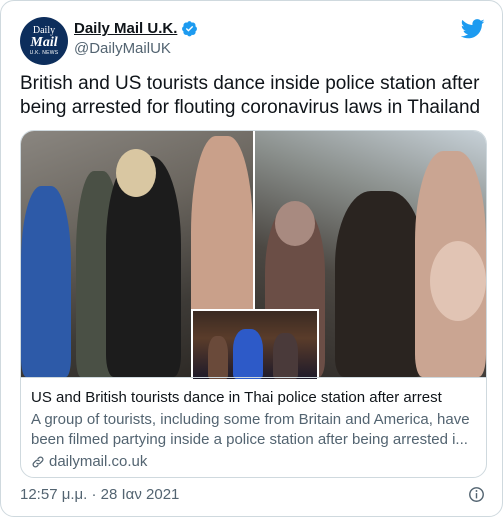 Image resolution: width=503 pixels, height=517 pixels. Describe the element at coordinates (126, 28) in the screenshot. I see `account-name: Daily Mail U.K.` at that location.